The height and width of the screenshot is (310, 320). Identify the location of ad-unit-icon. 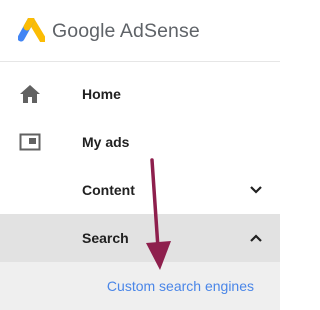
(30, 142).